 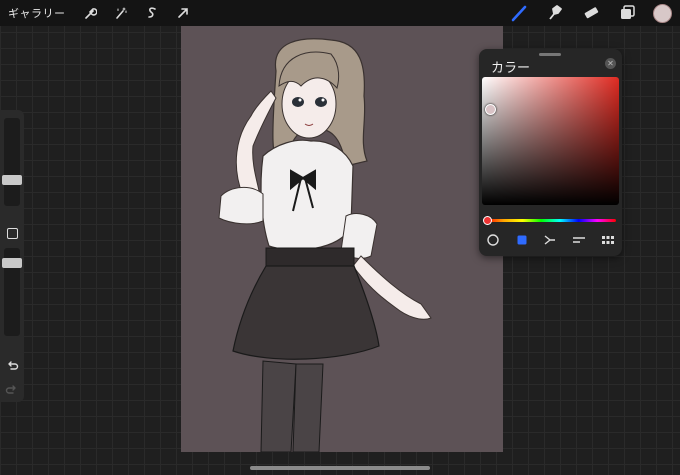 I want to click on color-mode-tabs, so click(x=550, y=240).